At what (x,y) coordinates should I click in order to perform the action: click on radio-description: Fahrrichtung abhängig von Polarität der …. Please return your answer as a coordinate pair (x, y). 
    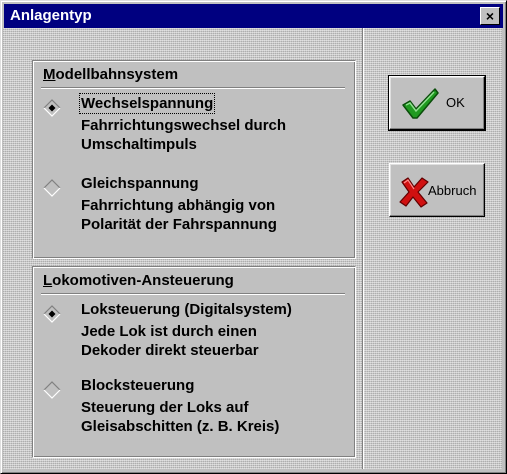
    Looking at the image, I should click on (179, 215).